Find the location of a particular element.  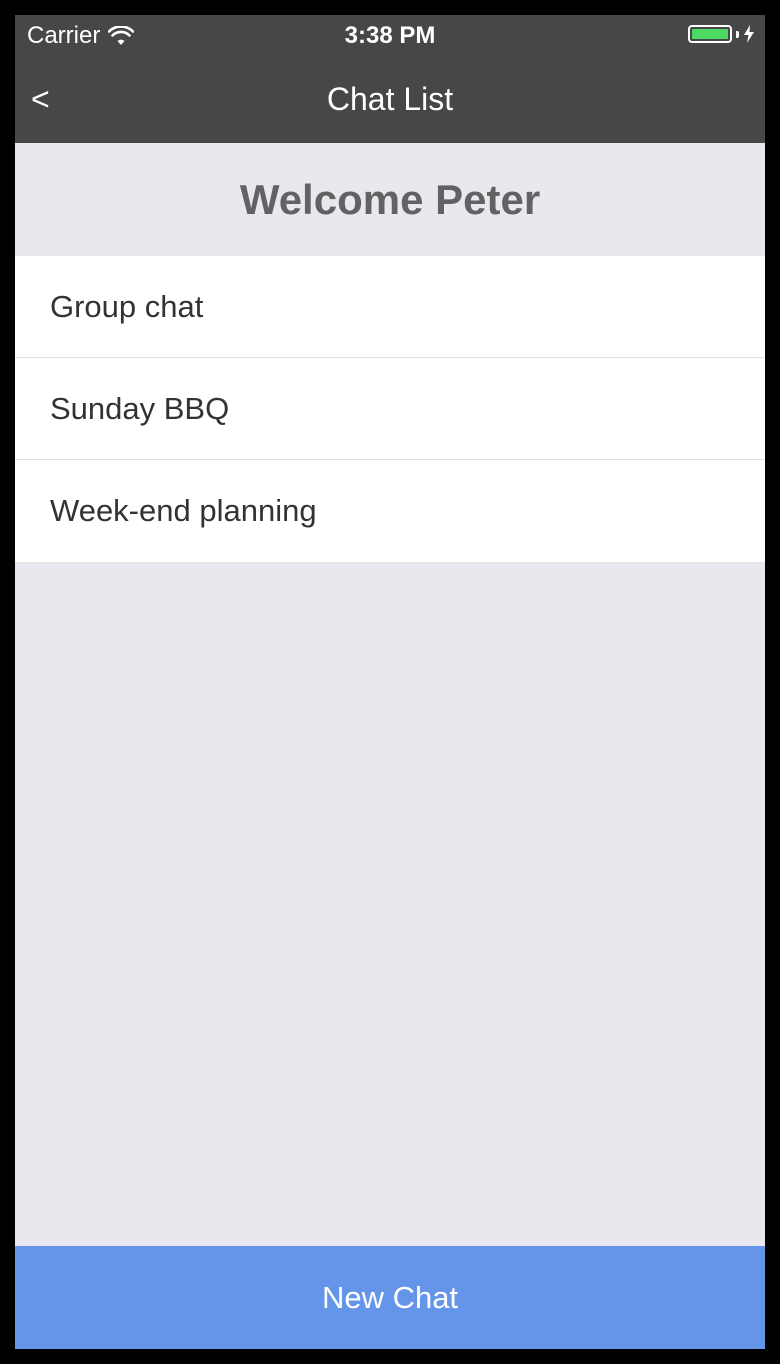

clock: 3:38 PM is located at coordinates (390, 35).